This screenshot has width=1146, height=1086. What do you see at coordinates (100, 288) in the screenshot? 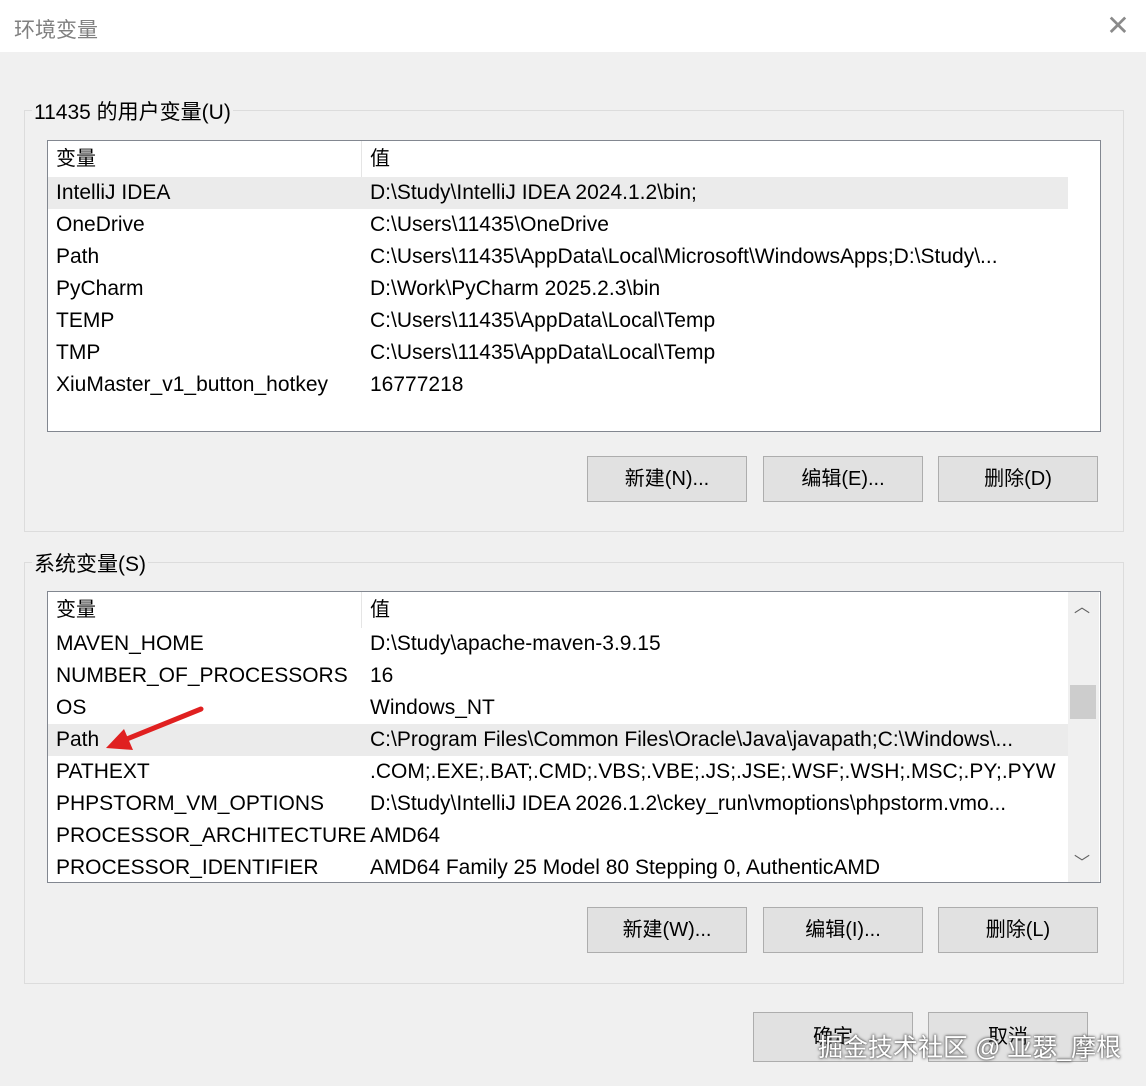
I see `variable-name: PyCharm` at bounding box center [100, 288].